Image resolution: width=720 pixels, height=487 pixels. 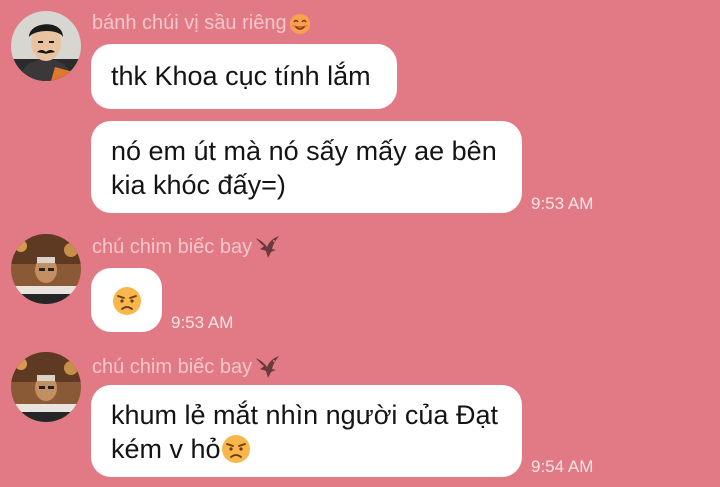 I want to click on avatar-banh-chui, so click(x=46, y=46).